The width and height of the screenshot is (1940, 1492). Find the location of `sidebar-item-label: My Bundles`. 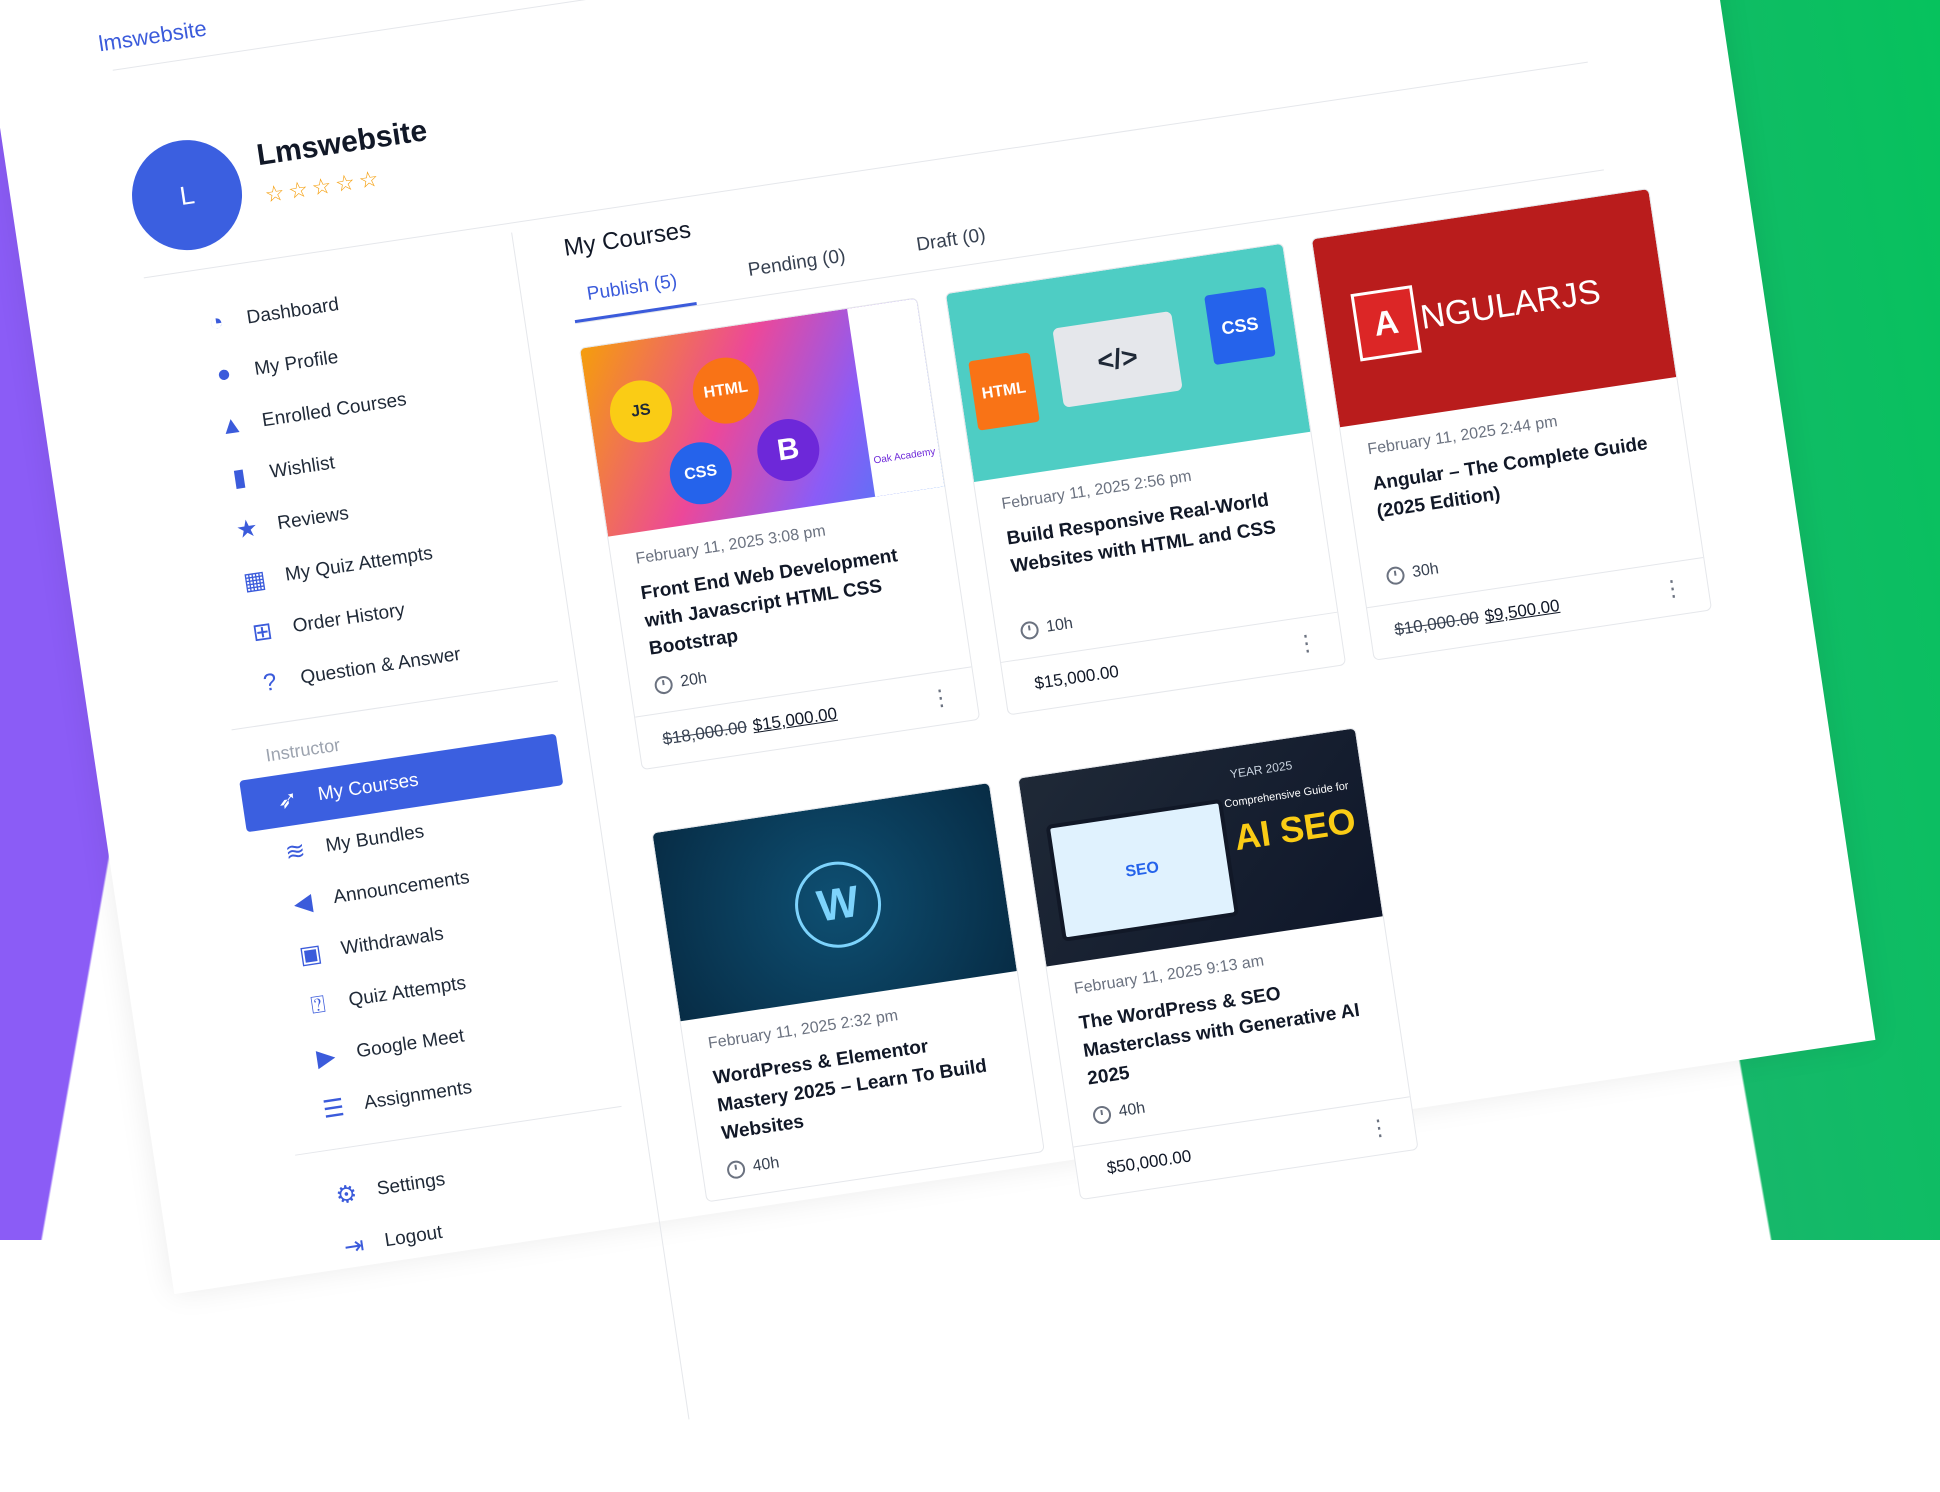

sidebar-item-label: My Bundles is located at coordinates (375, 839).